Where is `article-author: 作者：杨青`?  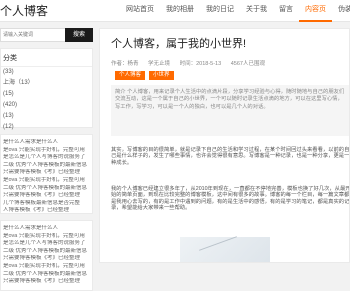
article-author: 作者：杨青 is located at coordinates (125, 64).